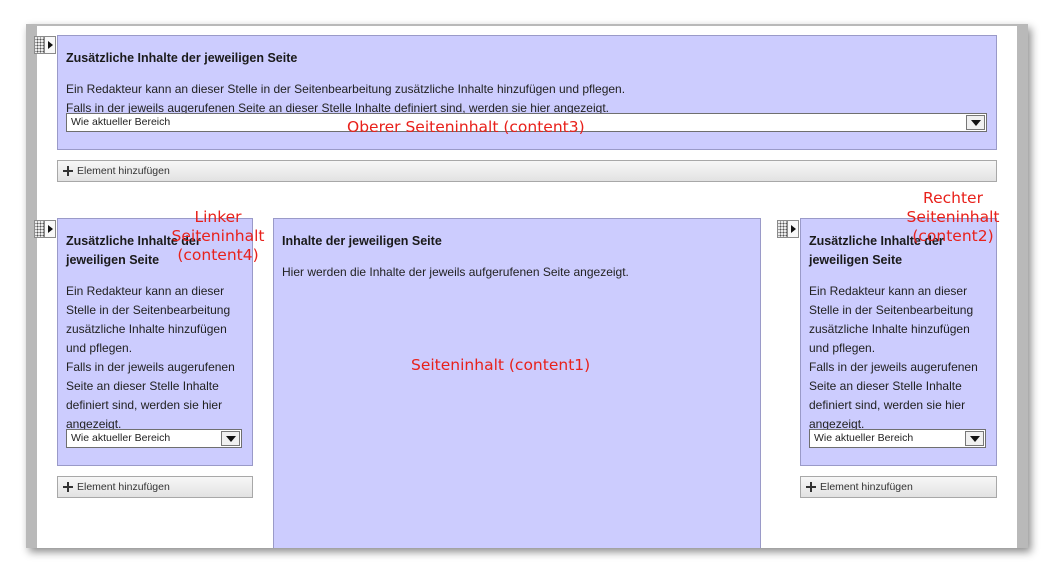 The height and width of the screenshot is (573, 1053). I want to click on right-annotation-line2: Seiteninhalt, so click(953, 217).